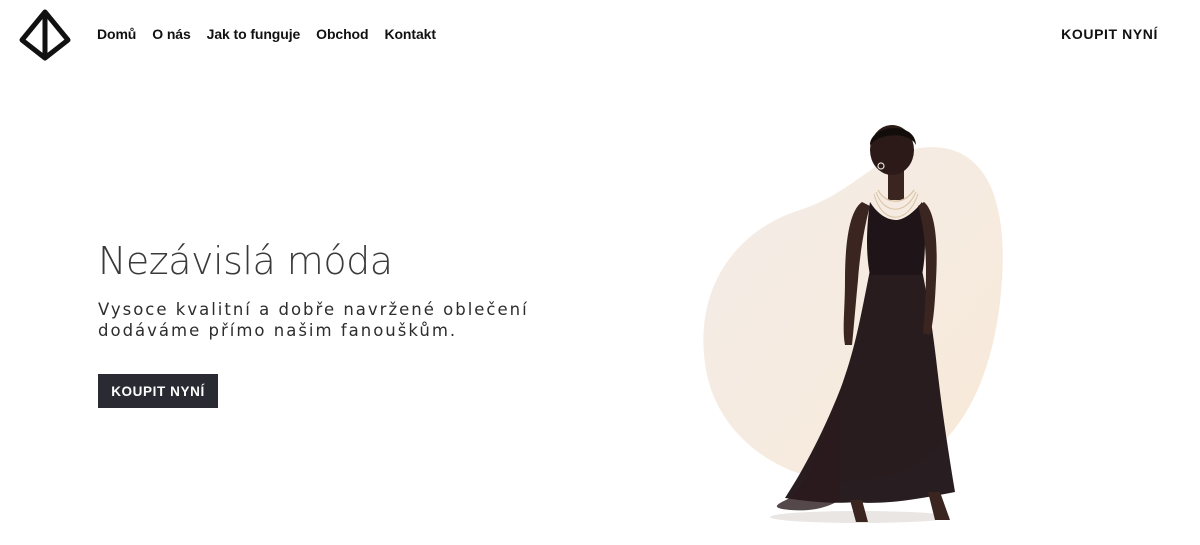 The height and width of the screenshot is (545, 1200). What do you see at coordinates (1109, 34) in the screenshot?
I see `header-buy-now-link: KOUPIT NYNÍ` at bounding box center [1109, 34].